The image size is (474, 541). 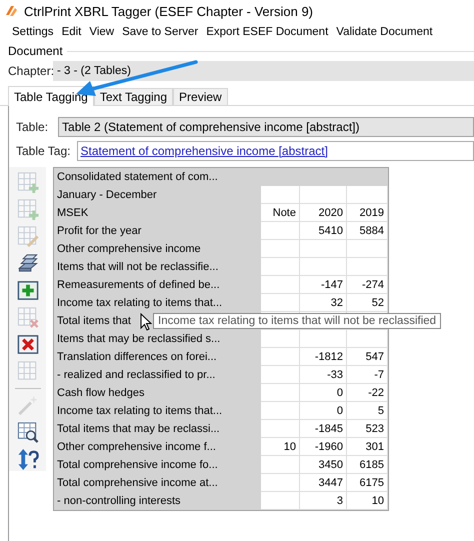 What do you see at coordinates (72, 32) in the screenshot?
I see `menu-item: Edit` at bounding box center [72, 32].